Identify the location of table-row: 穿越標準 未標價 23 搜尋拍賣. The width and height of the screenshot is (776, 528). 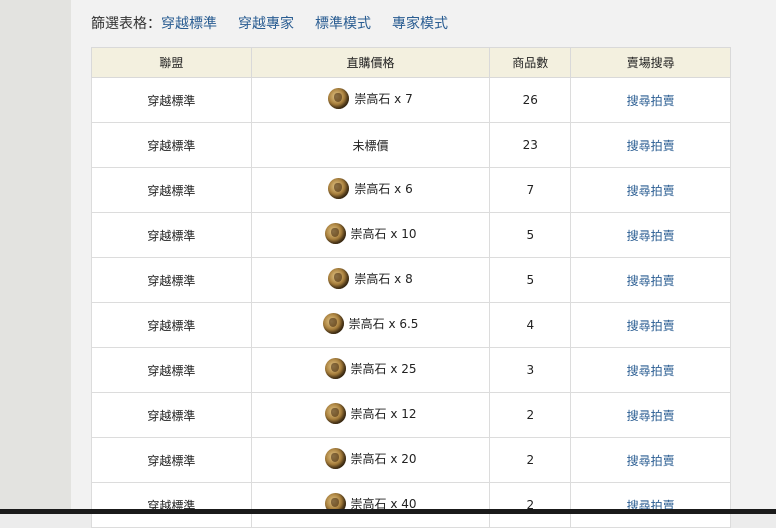
(411, 145).